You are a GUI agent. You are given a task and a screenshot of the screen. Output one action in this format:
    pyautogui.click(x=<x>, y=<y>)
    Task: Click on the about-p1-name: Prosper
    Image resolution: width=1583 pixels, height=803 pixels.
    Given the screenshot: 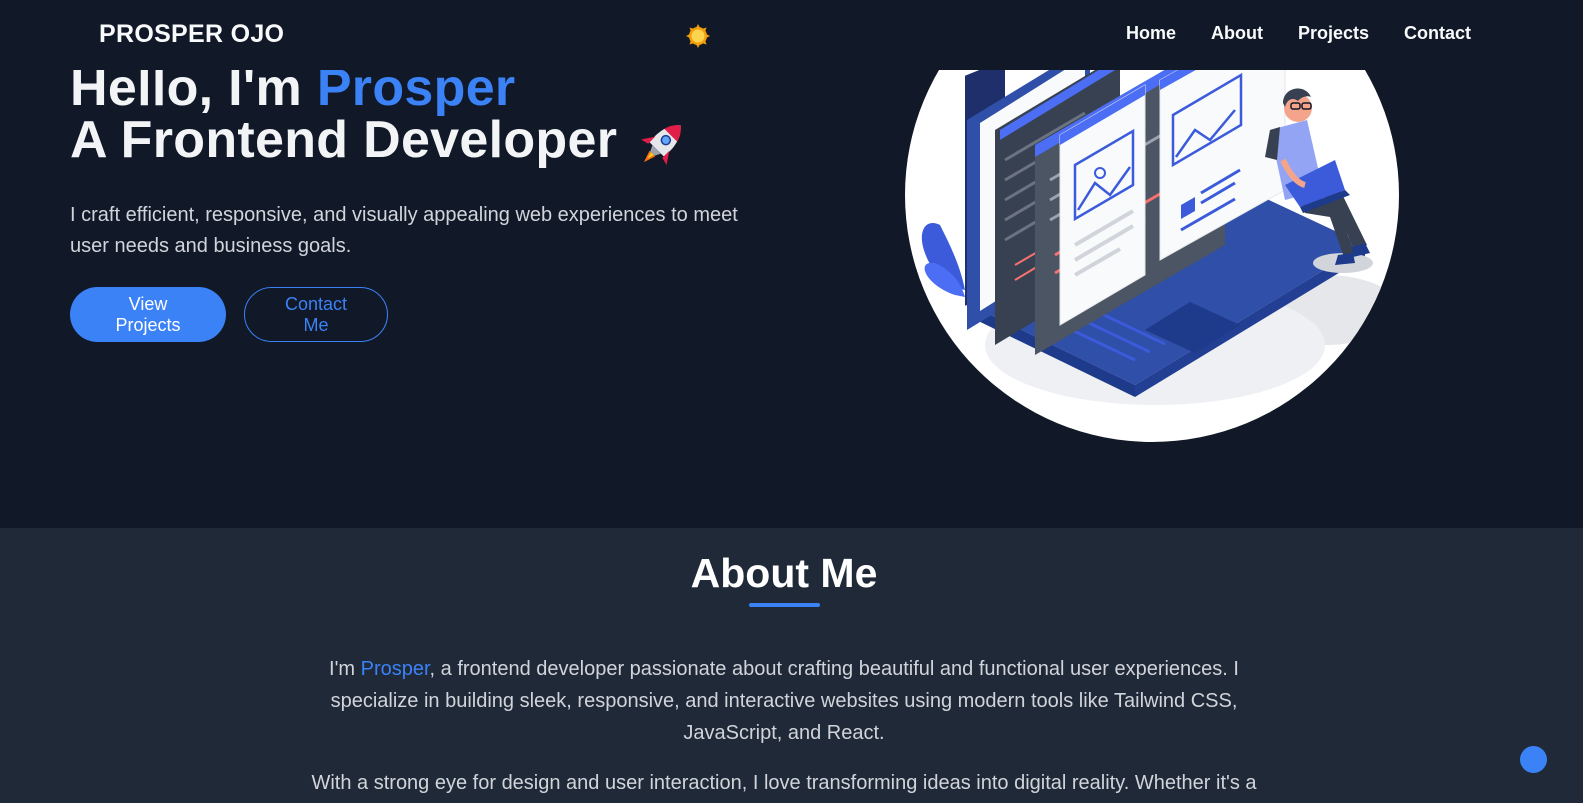 What is the action you would take?
    pyautogui.click(x=395, y=669)
    